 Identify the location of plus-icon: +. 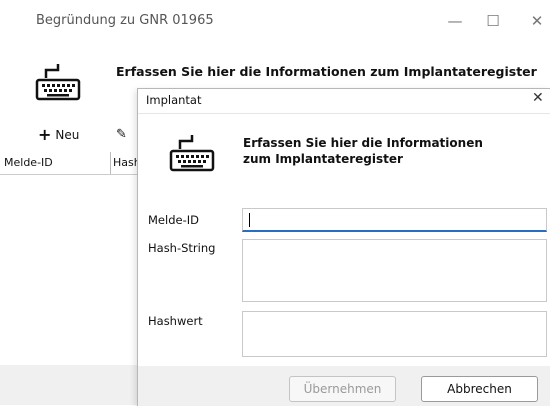
(45, 134).